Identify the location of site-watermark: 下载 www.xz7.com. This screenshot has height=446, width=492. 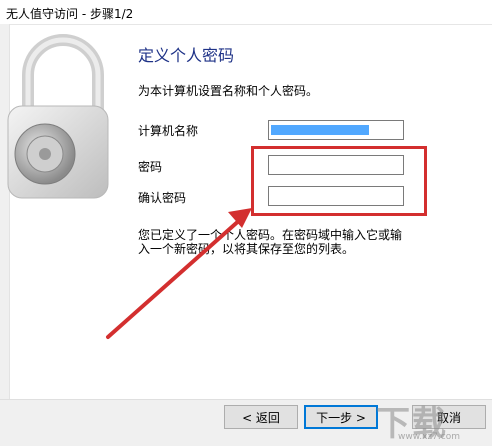
(430, 420).